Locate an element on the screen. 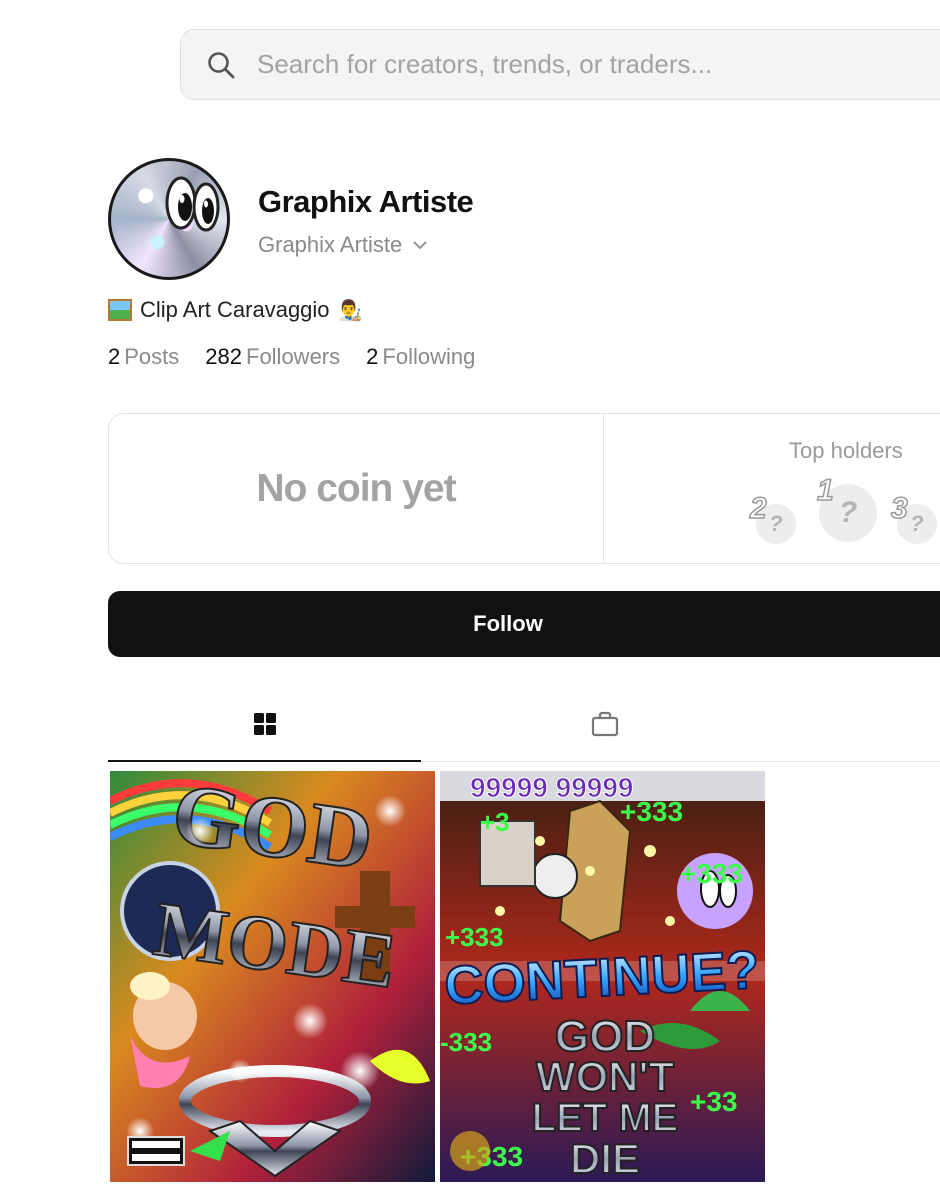  search-input is located at coordinates (557, 64).